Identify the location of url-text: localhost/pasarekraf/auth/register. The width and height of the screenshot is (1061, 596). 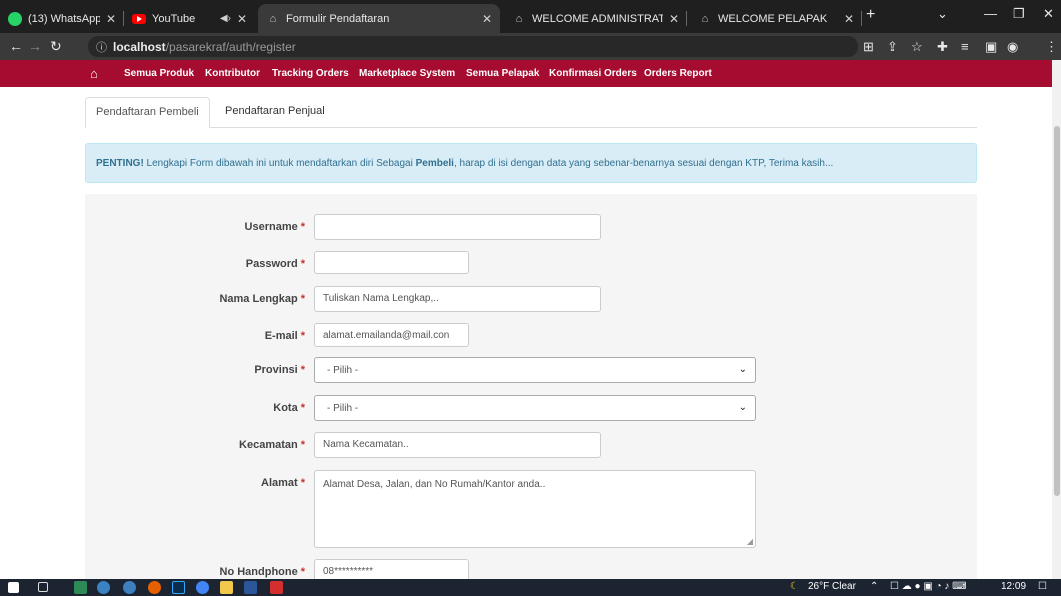
(204, 47).